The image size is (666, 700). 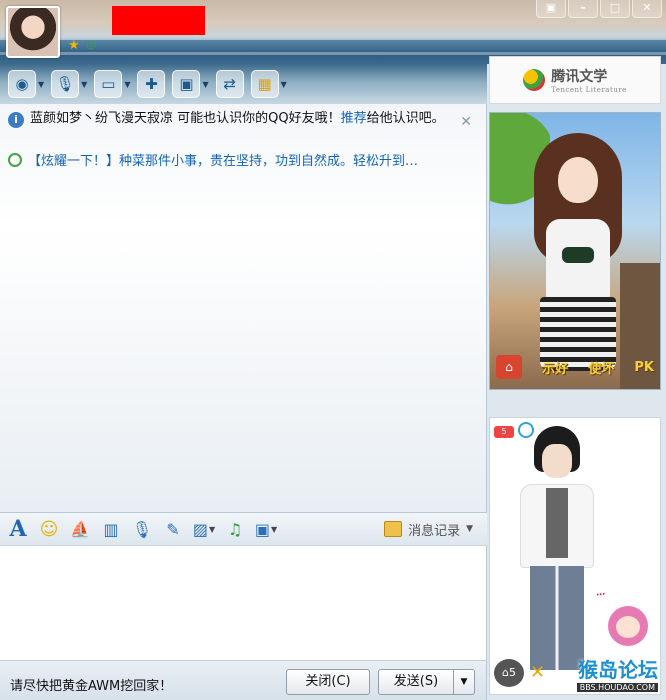 I want to click on tencent-literature-subtitle: Tencent Literature, so click(x=589, y=90).